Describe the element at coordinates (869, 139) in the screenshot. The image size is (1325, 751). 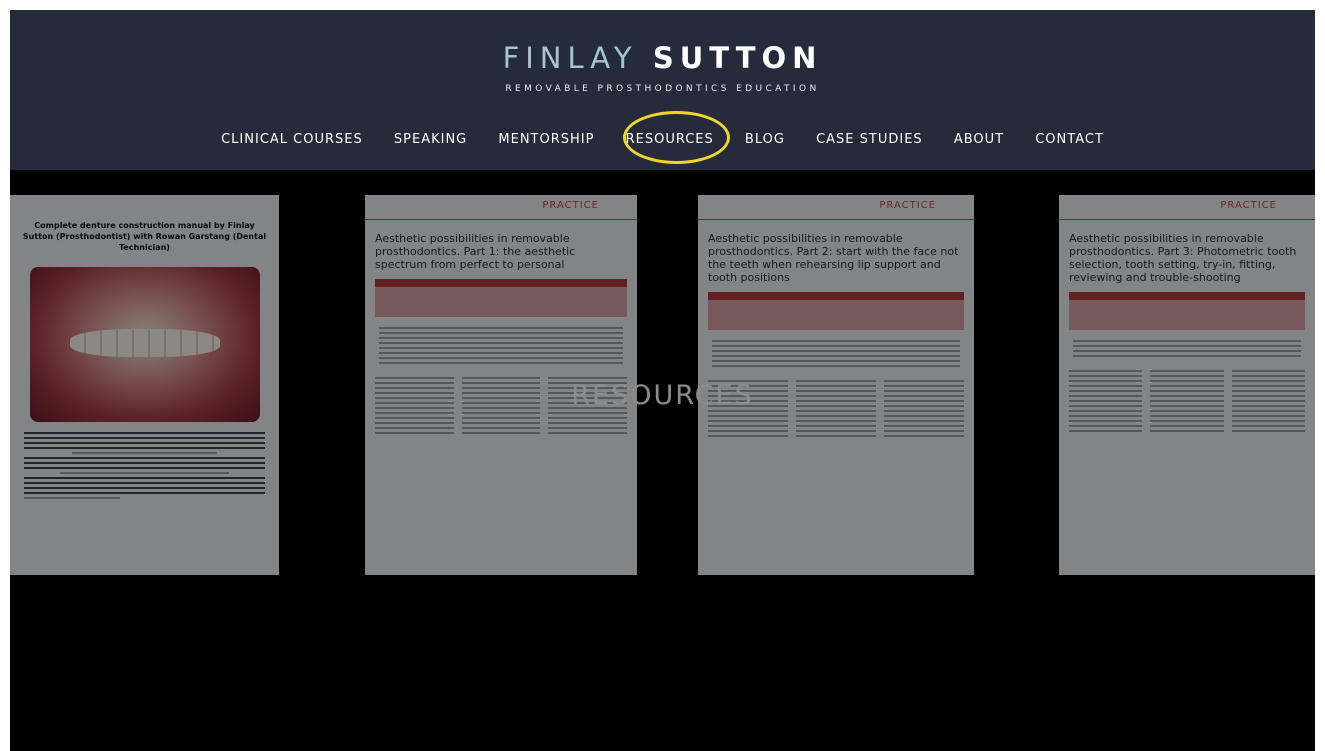
I see `nav-case-studies: CASE STUDIES` at that location.